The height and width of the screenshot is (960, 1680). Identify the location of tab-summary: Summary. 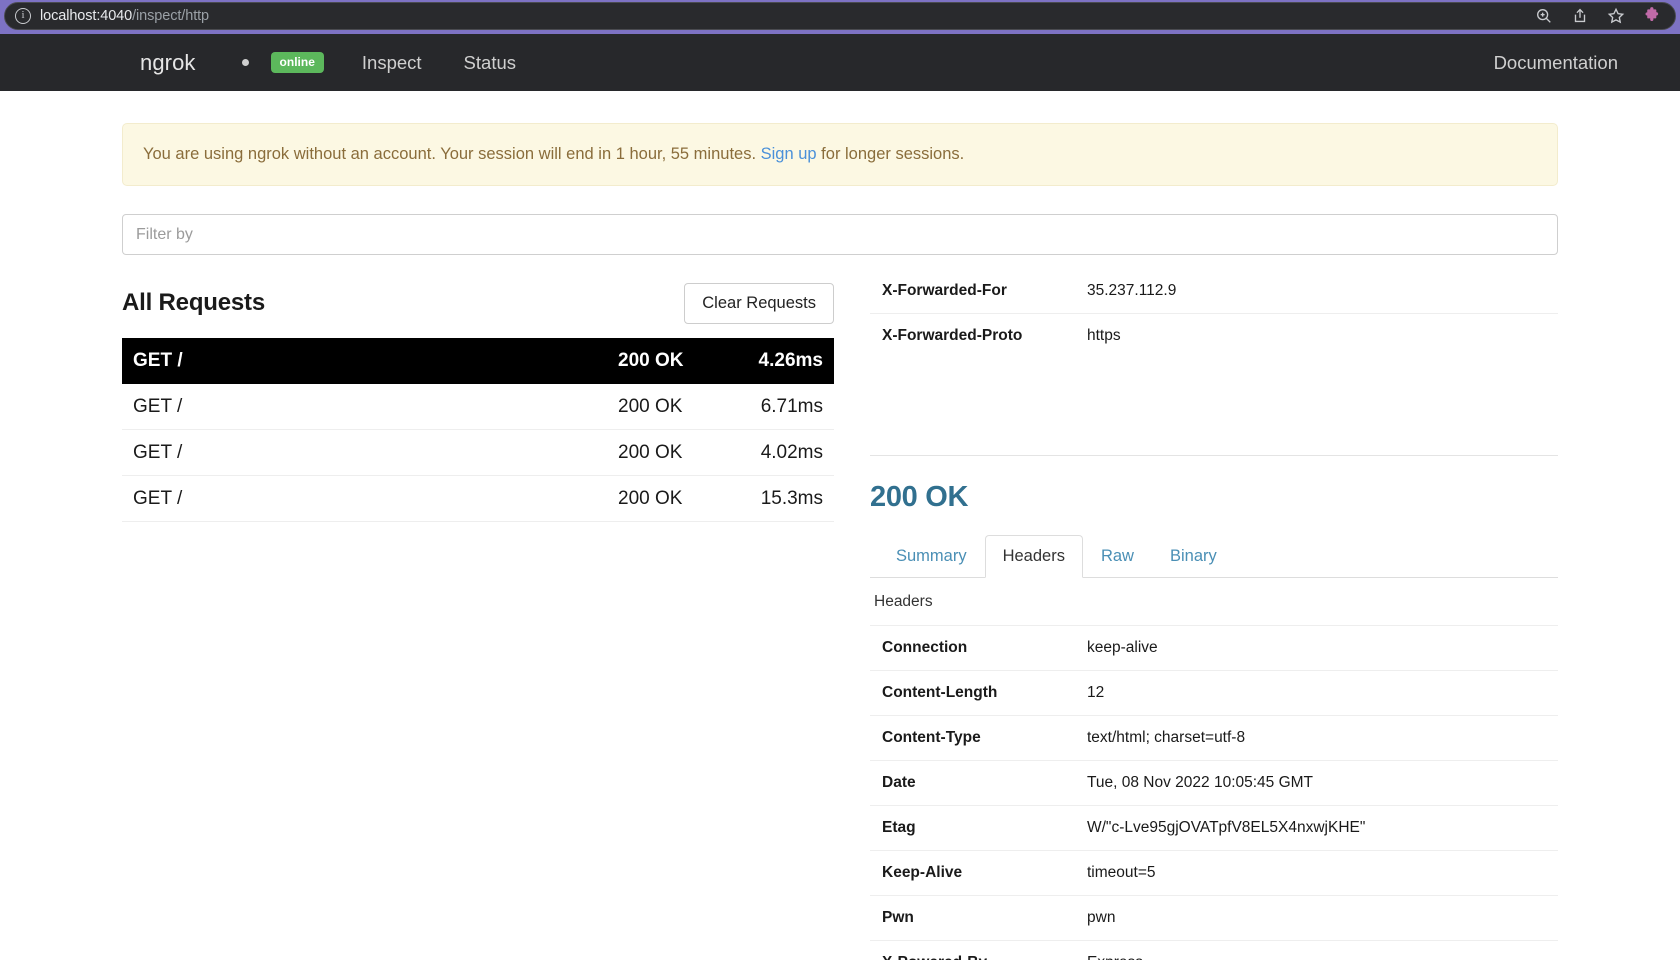
(931, 556).